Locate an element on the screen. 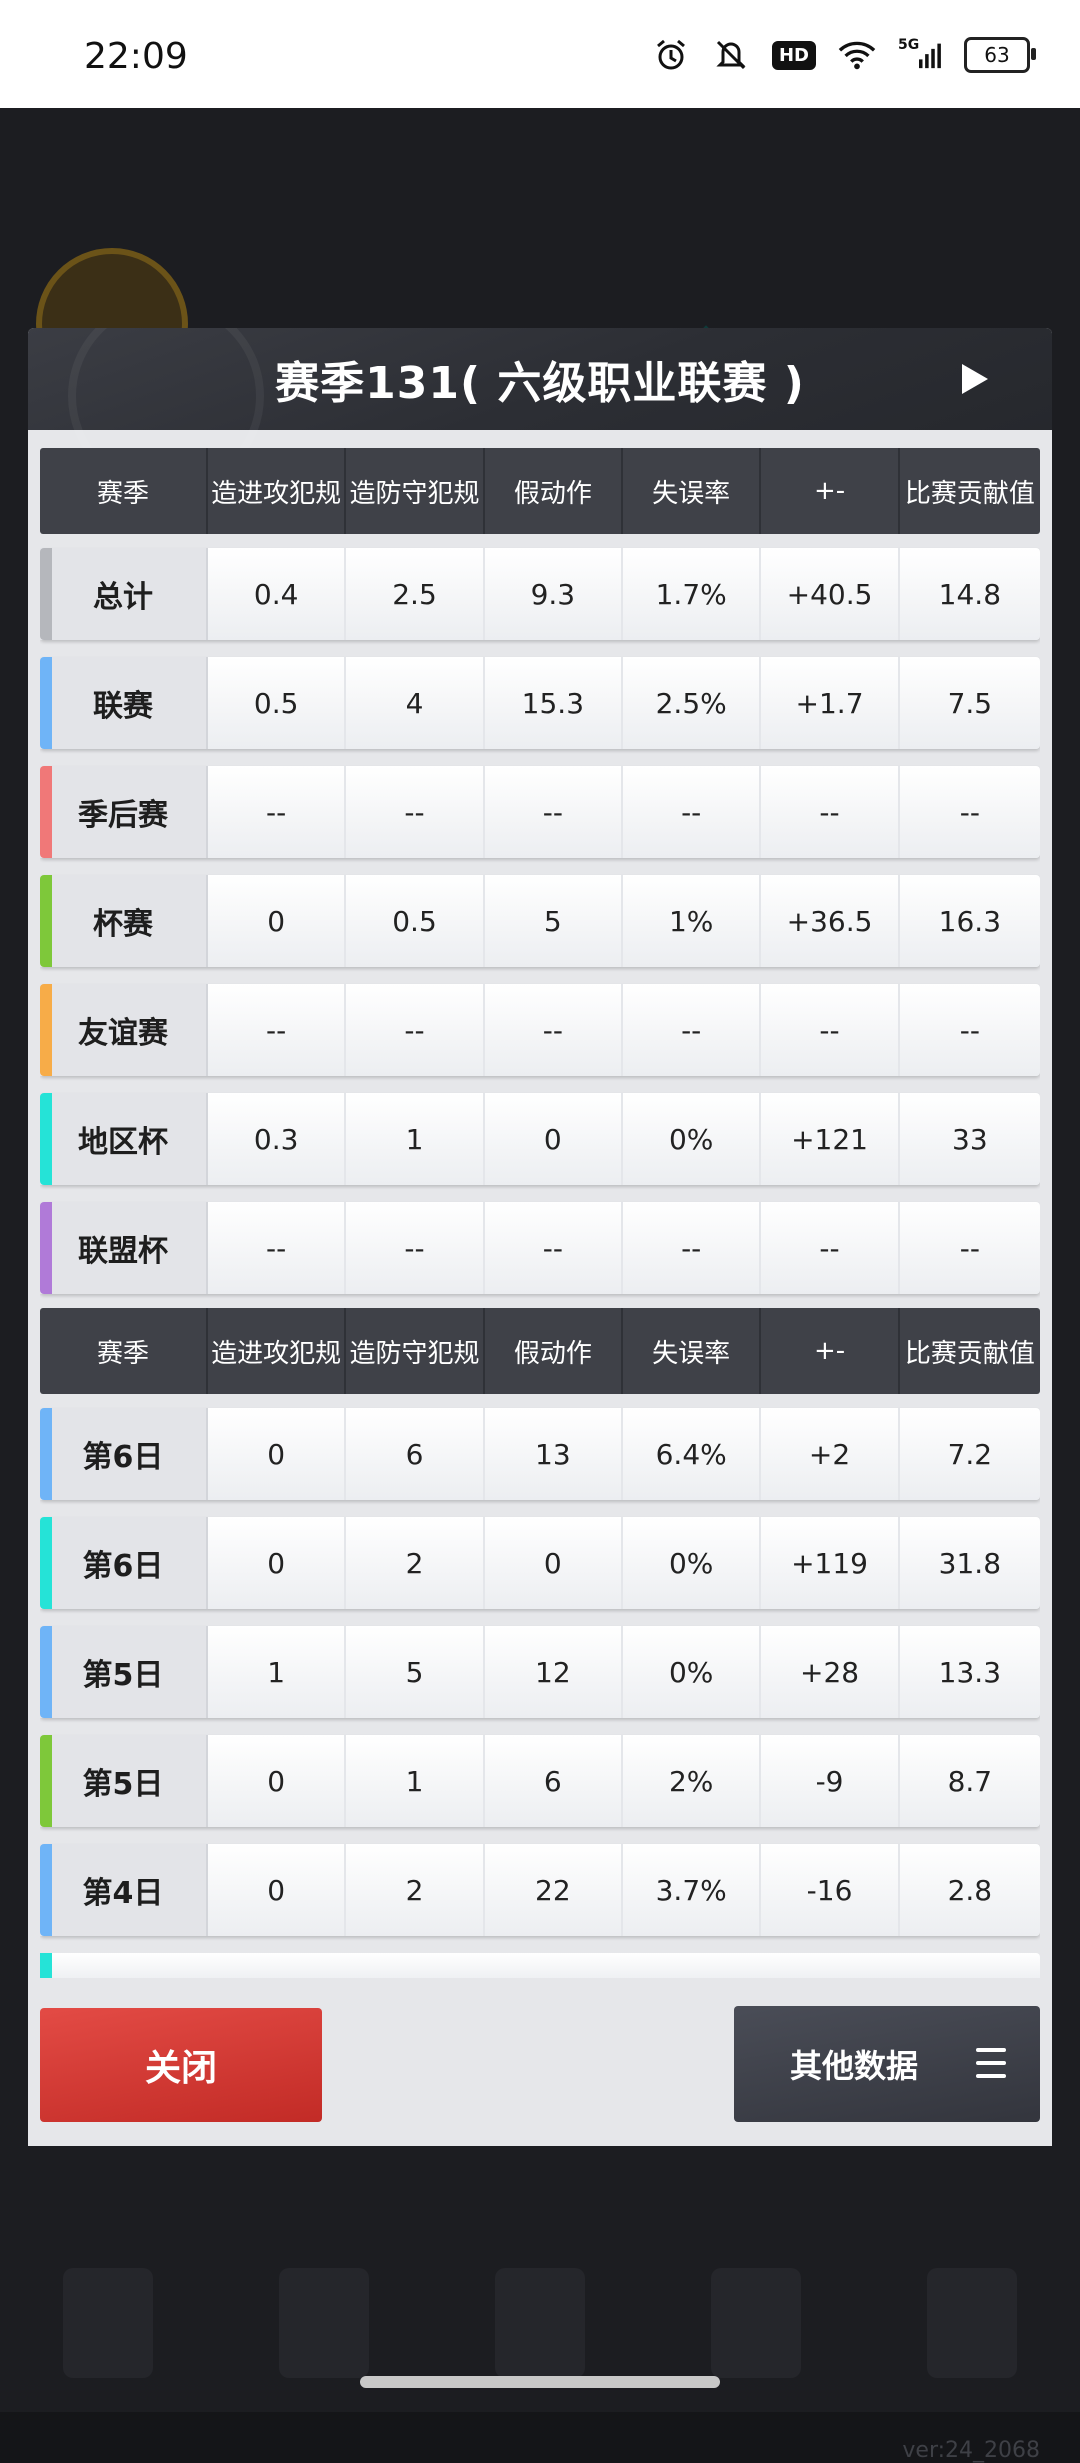 The height and width of the screenshot is (2463, 1080). modal-header: 赛季131( 六级职业联赛 ) is located at coordinates (540, 411).